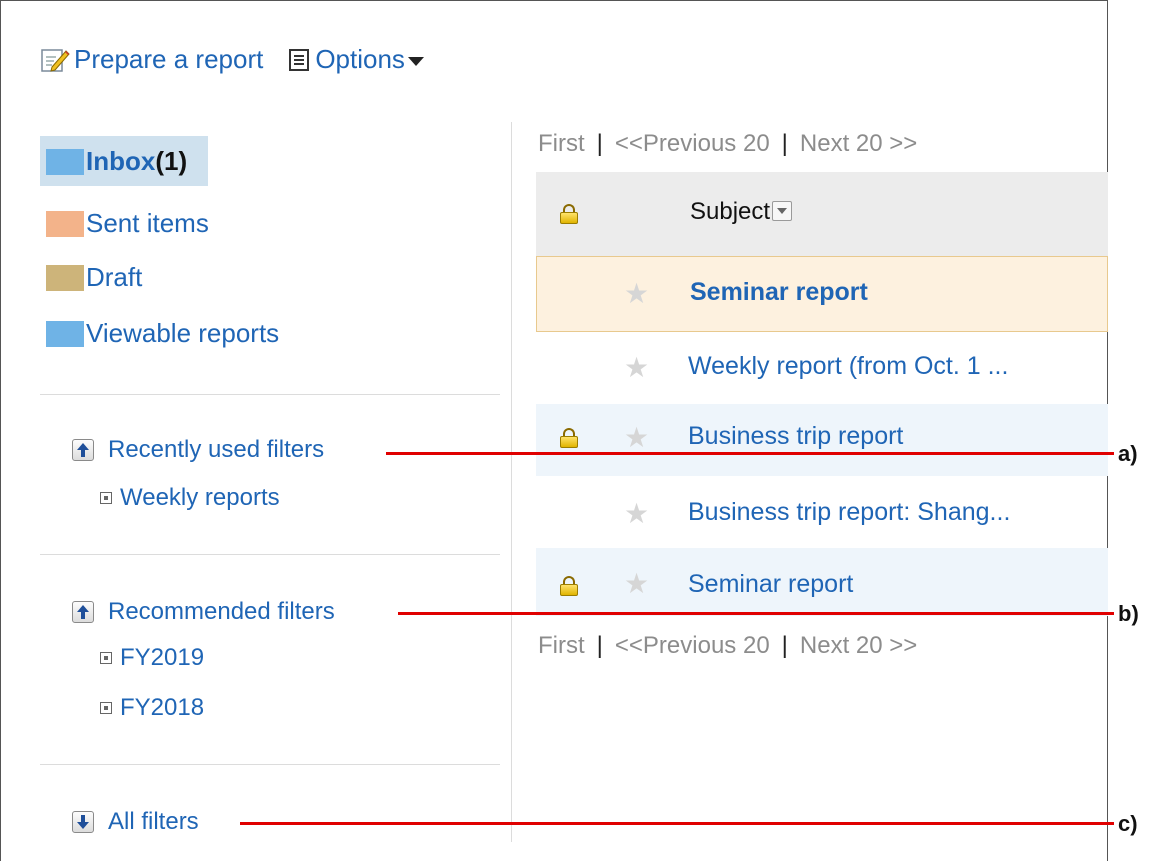 Image resolution: width=1162 pixels, height=861 pixels. Describe the element at coordinates (200, 497) in the screenshot. I see `filter-weekly-reports-label: Weekly reports` at that location.